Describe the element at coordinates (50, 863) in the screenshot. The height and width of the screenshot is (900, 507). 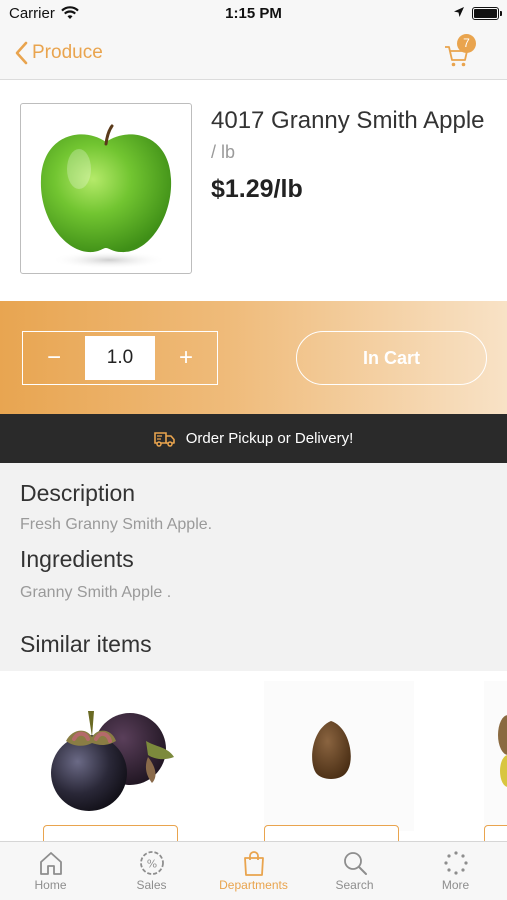
I see `home-icon` at that location.